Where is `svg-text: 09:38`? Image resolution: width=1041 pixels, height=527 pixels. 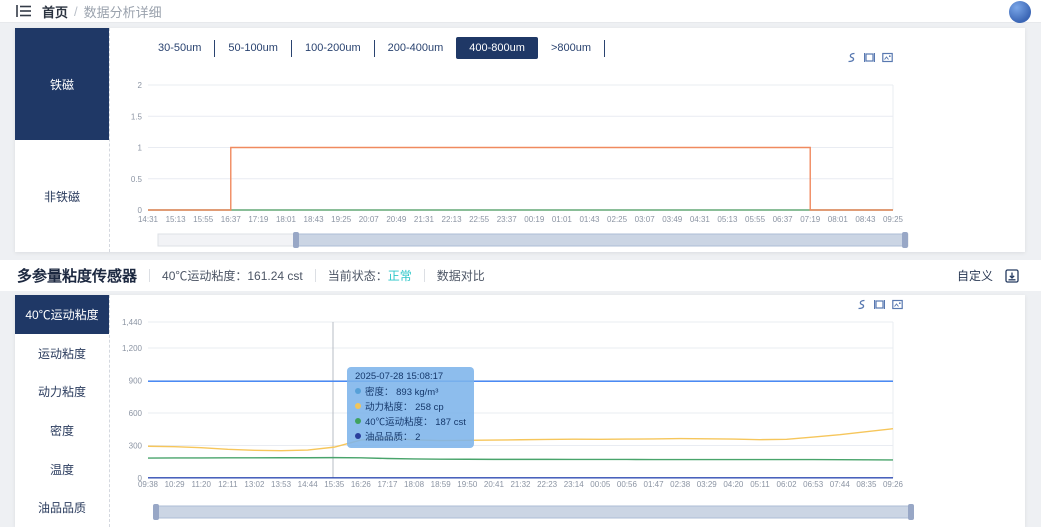 svg-text: 09:38 is located at coordinates (148, 484).